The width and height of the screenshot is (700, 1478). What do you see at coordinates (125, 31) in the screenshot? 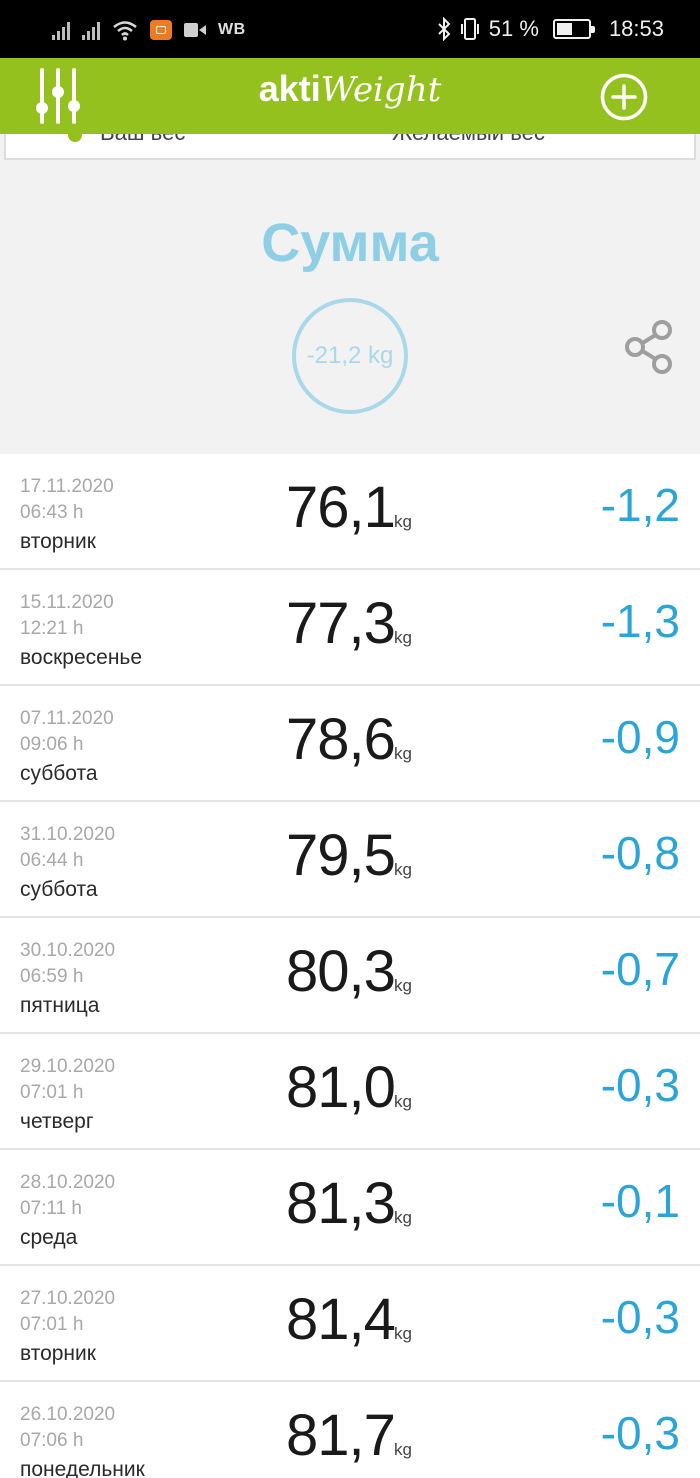
I see `wifi-icon` at bounding box center [125, 31].